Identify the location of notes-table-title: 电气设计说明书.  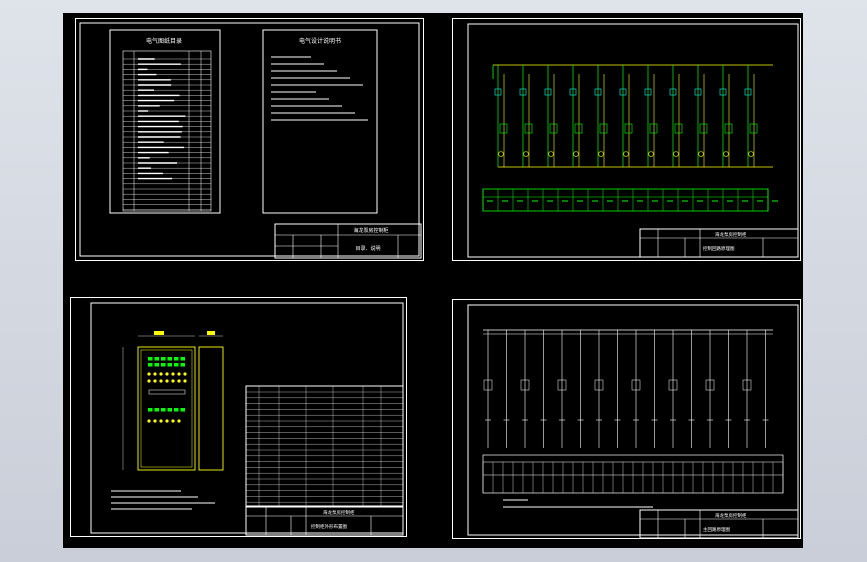
(320, 41).